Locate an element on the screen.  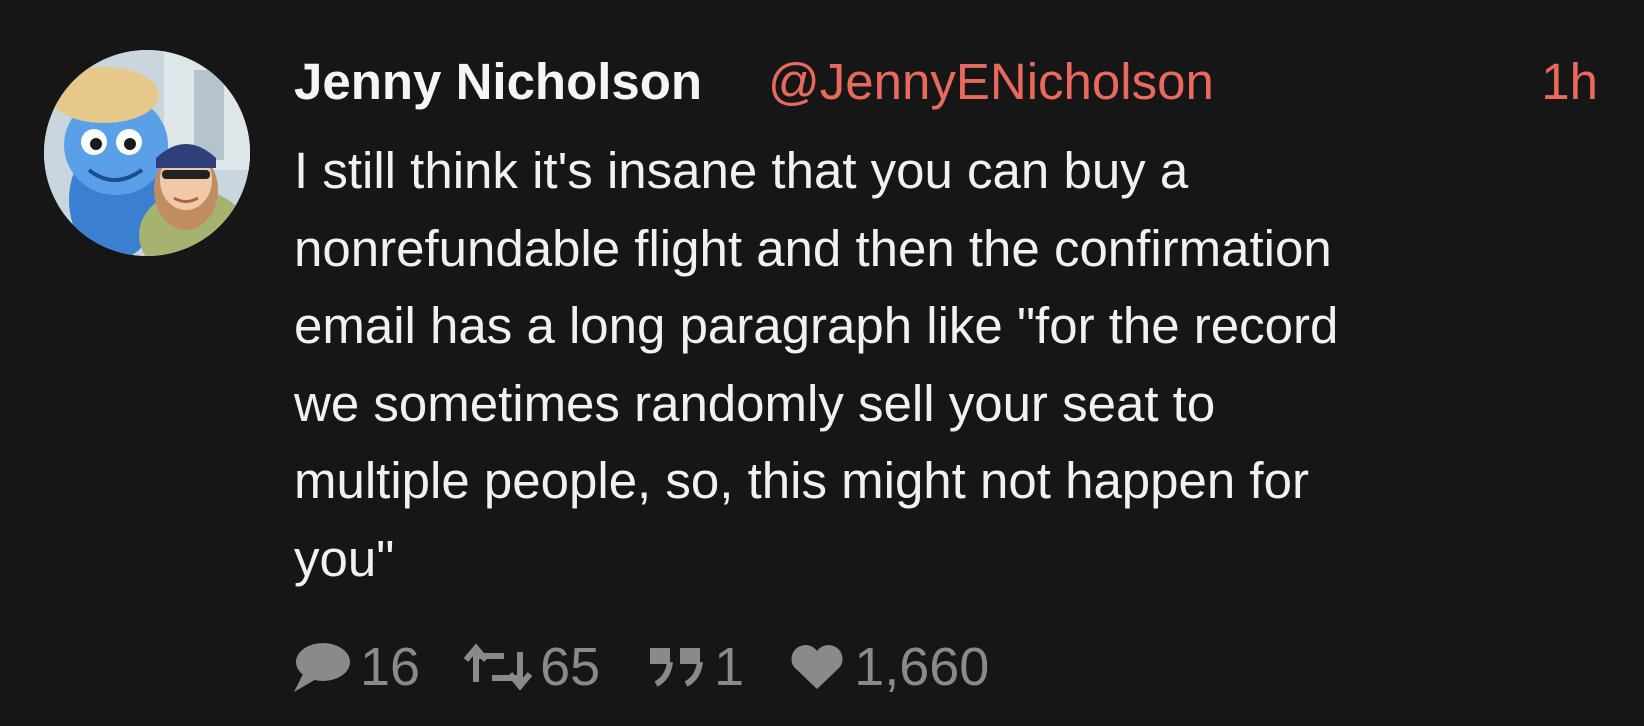
like-count: 1,660 is located at coordinates (922, 667).